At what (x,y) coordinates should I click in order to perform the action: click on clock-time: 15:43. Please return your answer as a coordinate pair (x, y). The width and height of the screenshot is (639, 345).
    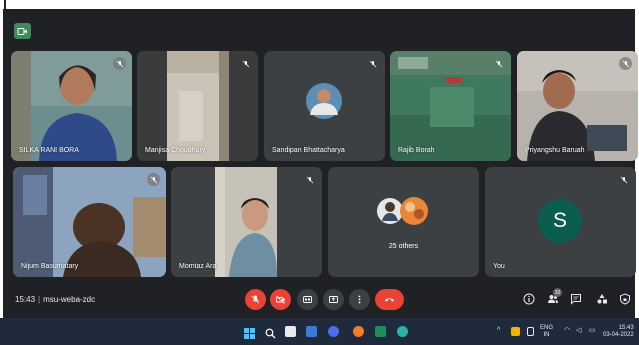
    Looking at the image, I should click on (626, 328).